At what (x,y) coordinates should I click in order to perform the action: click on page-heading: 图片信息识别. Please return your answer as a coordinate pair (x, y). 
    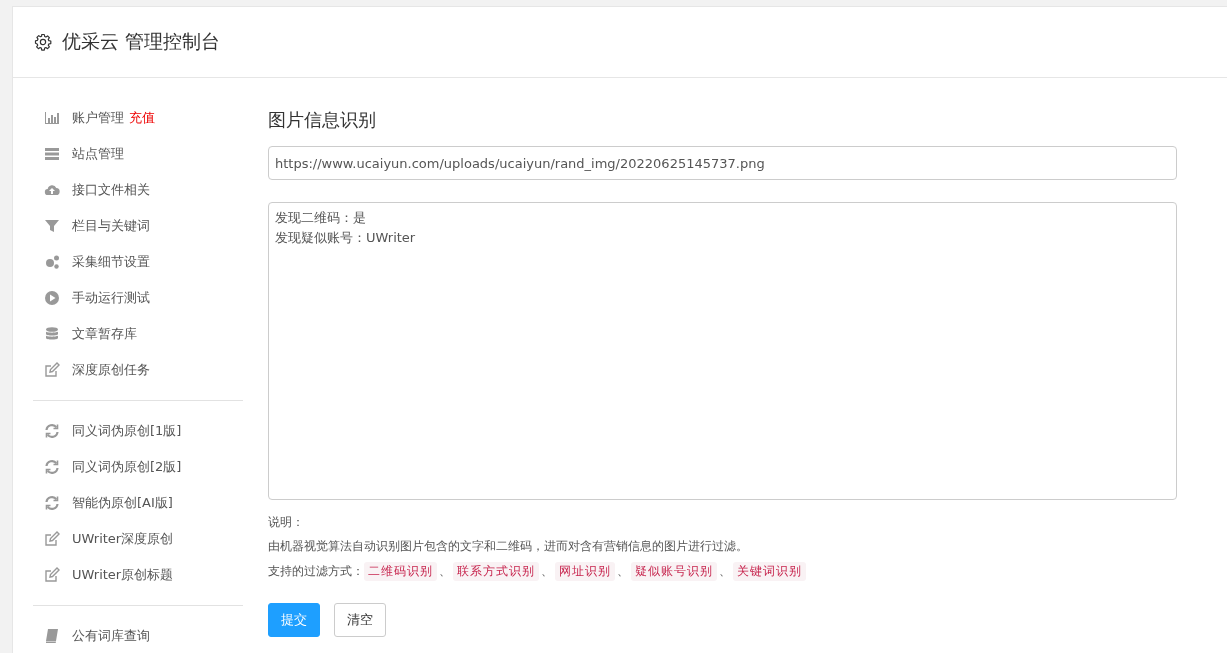
    Looking at the image, I should click on (322, 120).